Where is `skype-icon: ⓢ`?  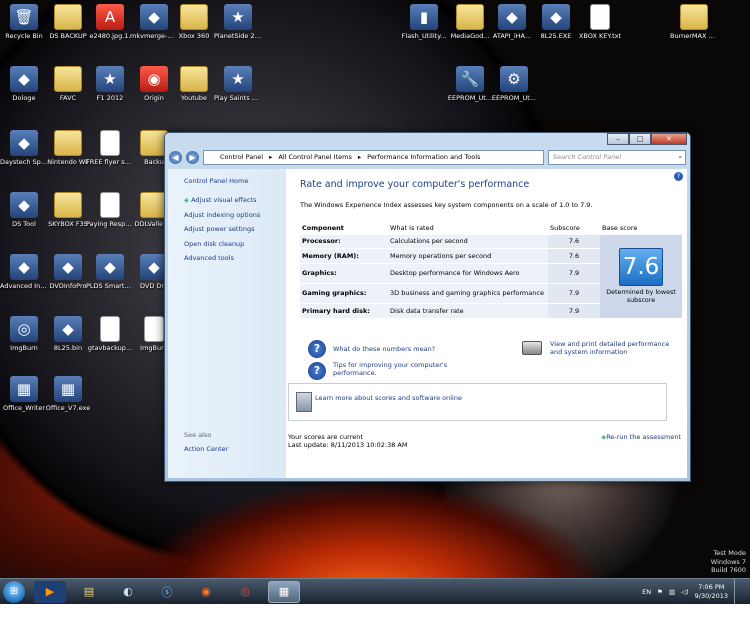 skype-icon: ⓢ is located at coordinates (167, 592).